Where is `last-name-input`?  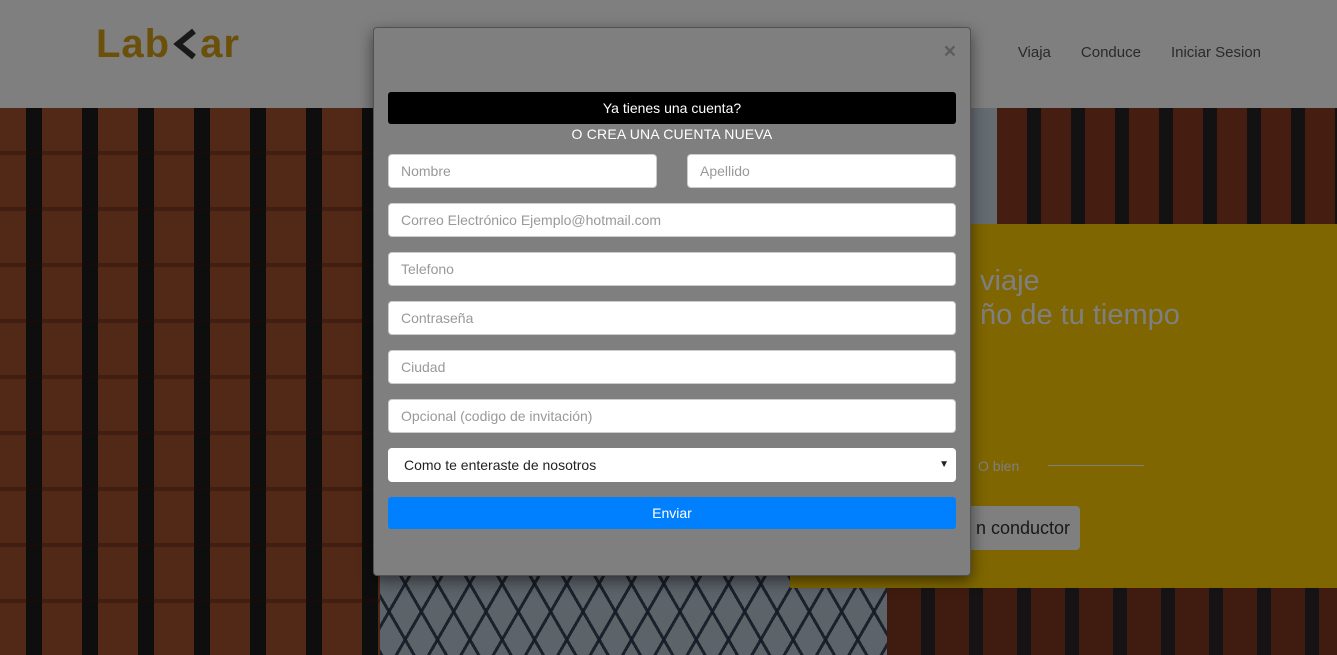 last-name-input is located at coordinates (821, 171).